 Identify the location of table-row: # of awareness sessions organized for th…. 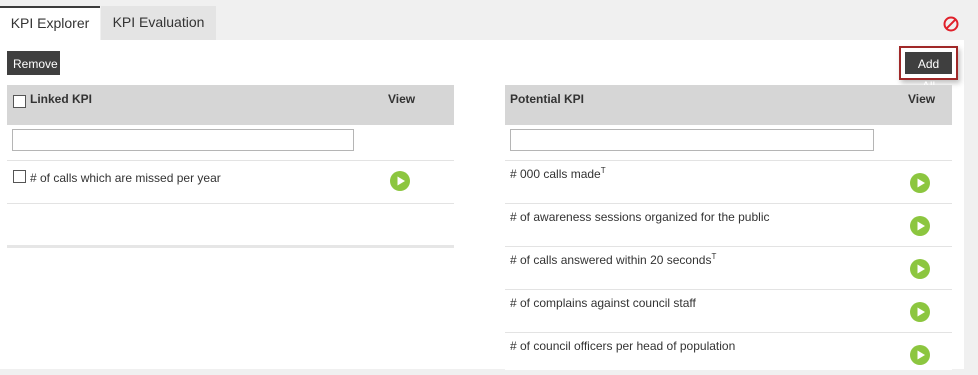
(728, 225).